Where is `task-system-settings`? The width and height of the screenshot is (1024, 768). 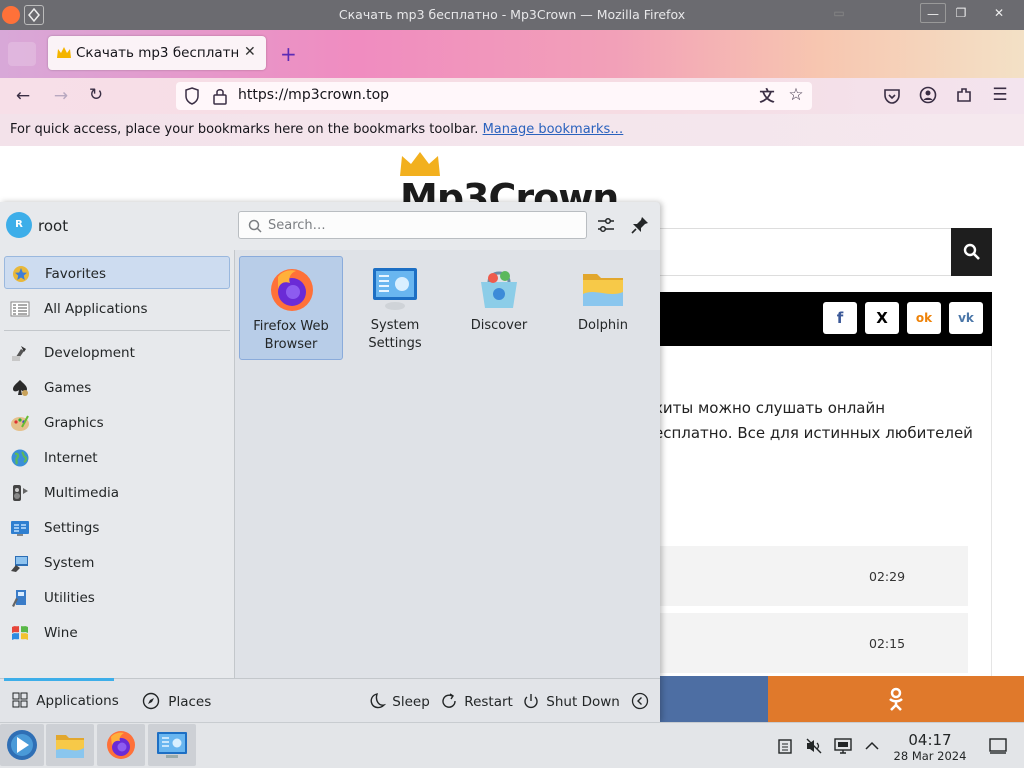
task-system-settings is located at coordinates (172, 745).